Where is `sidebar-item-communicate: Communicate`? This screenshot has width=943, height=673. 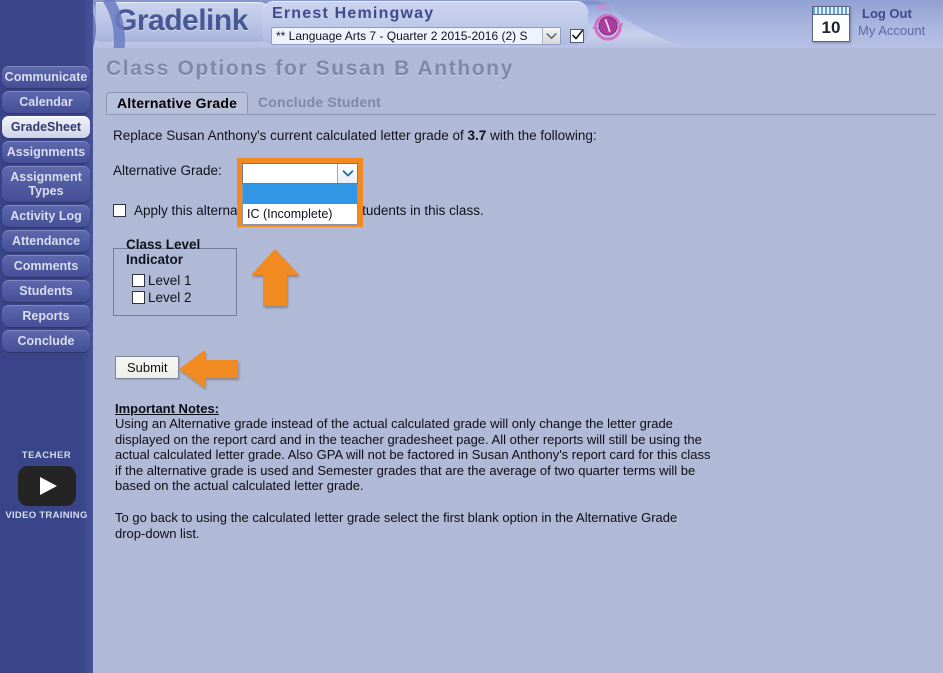
sidebar-item-communicate: Communicate is located at coordinates (46, 77).